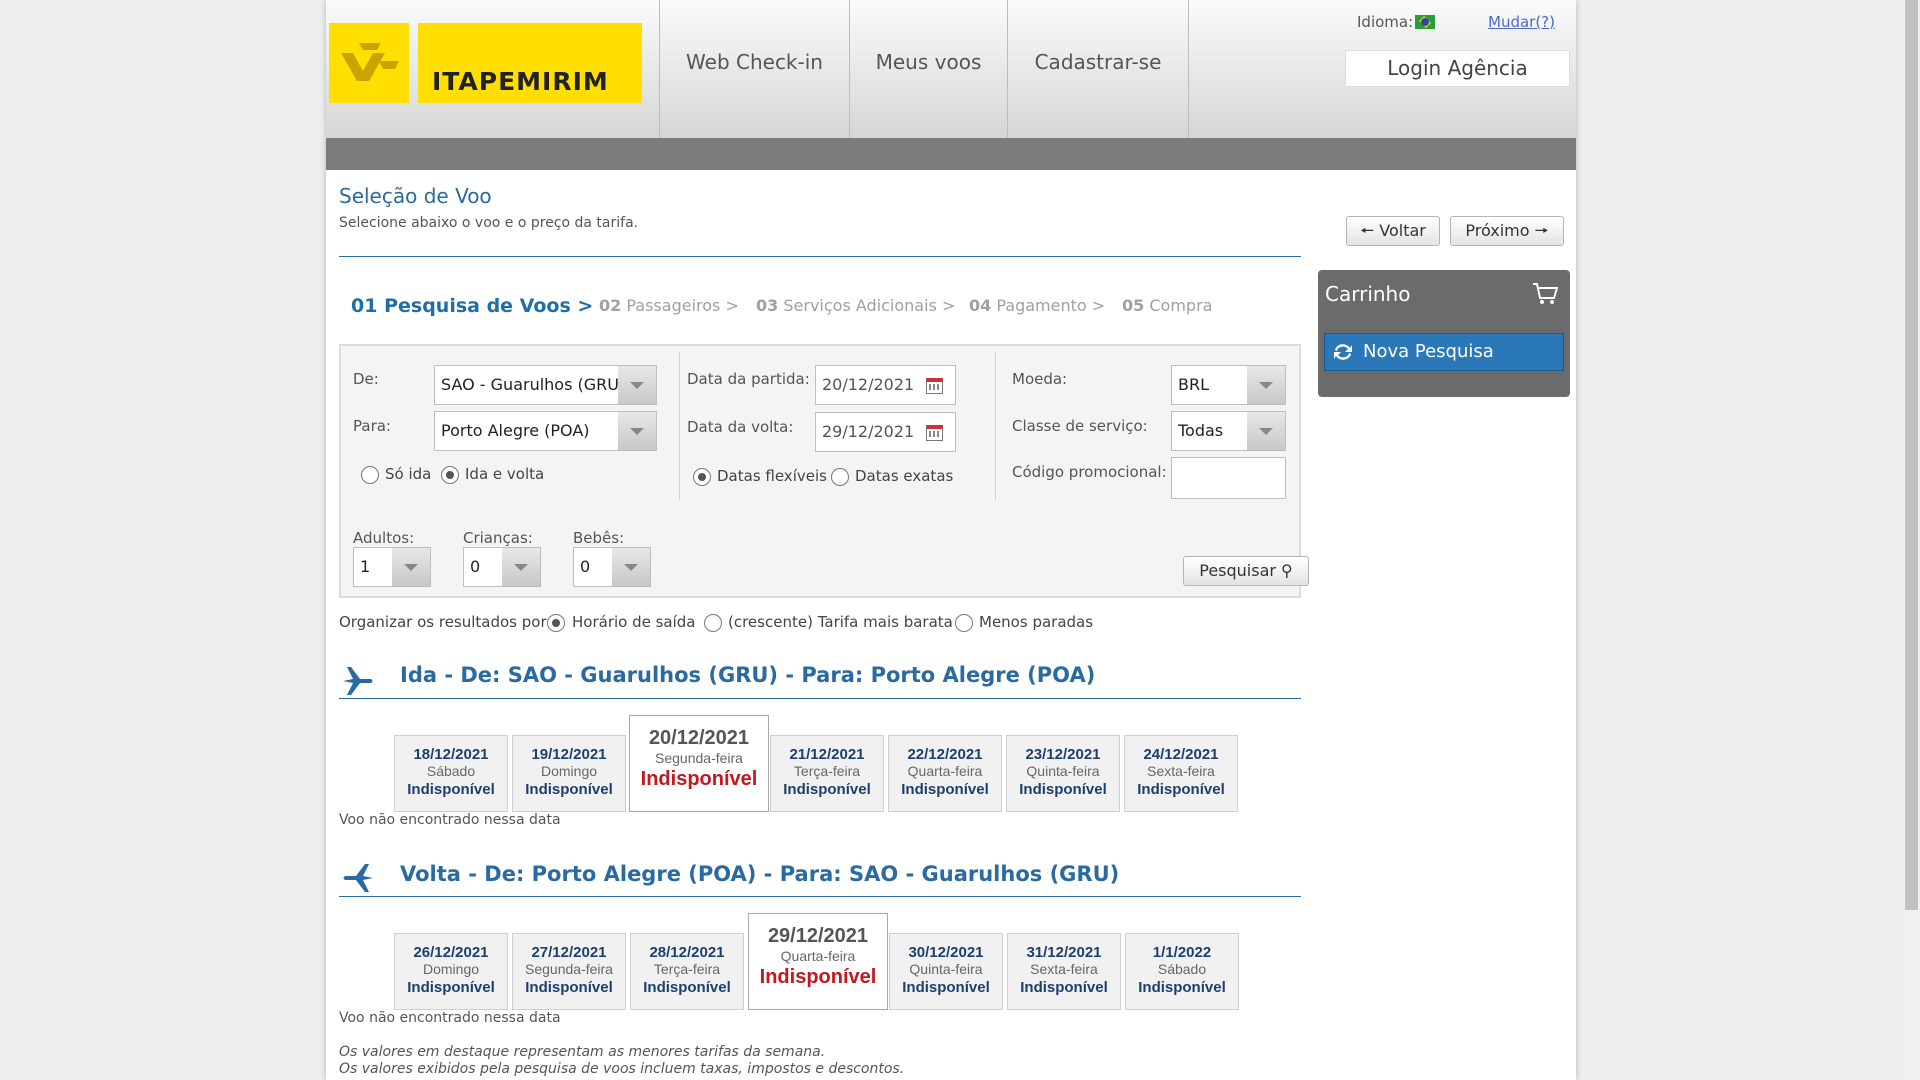  I want to click on sort-cheapest-radio, so click(713, 623).